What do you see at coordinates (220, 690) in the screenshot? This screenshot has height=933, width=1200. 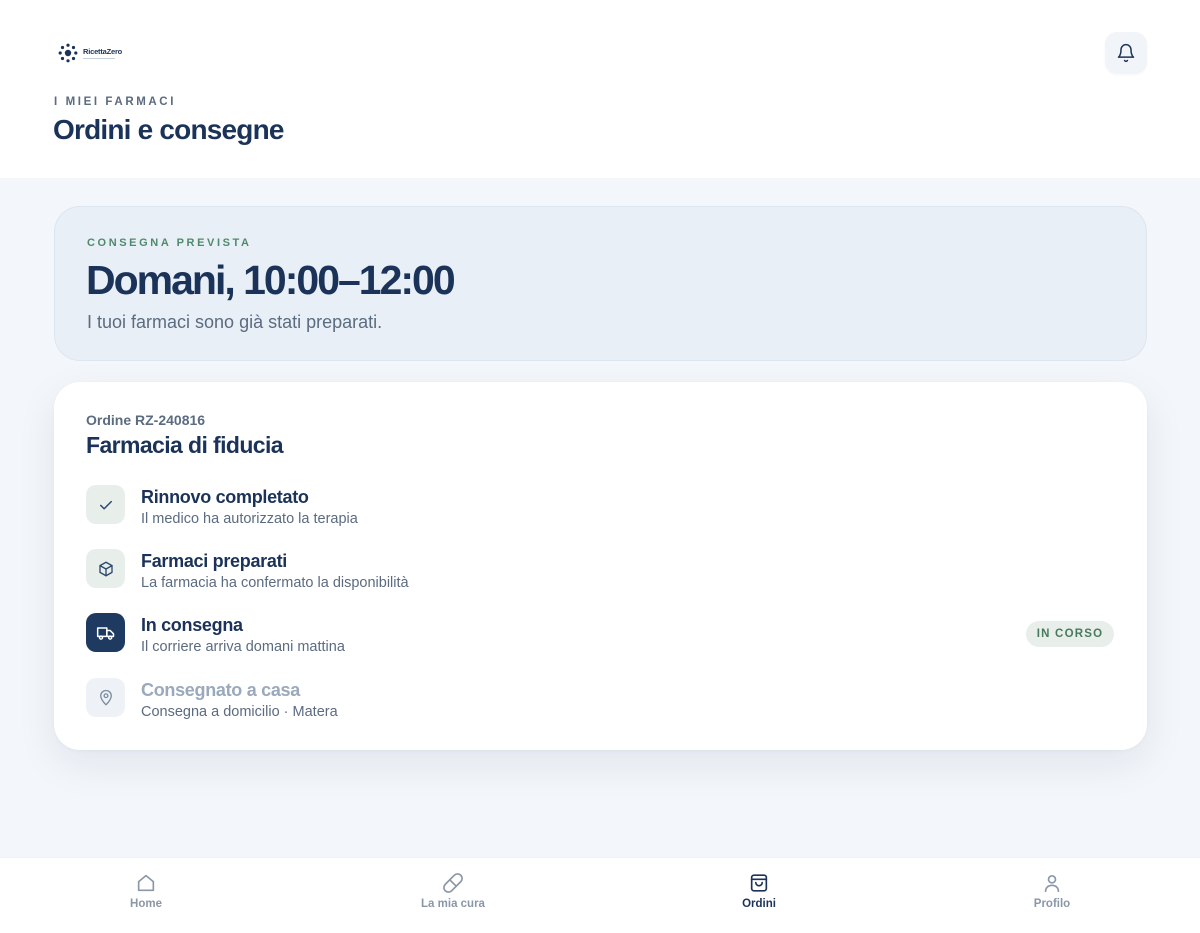 I see `step-title: Consegnato a casa` at bounding box center [220, 690].